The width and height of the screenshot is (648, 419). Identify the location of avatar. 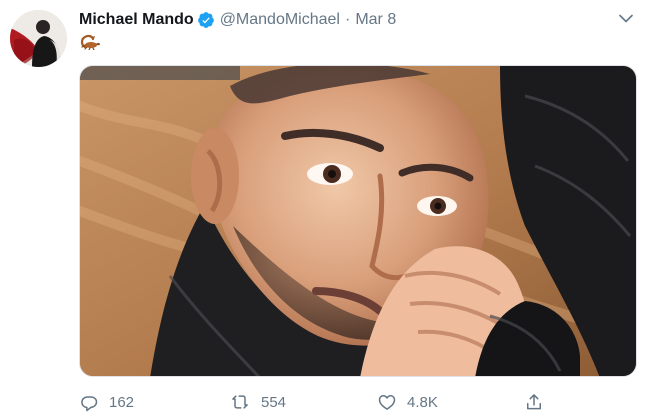
(38, 38).